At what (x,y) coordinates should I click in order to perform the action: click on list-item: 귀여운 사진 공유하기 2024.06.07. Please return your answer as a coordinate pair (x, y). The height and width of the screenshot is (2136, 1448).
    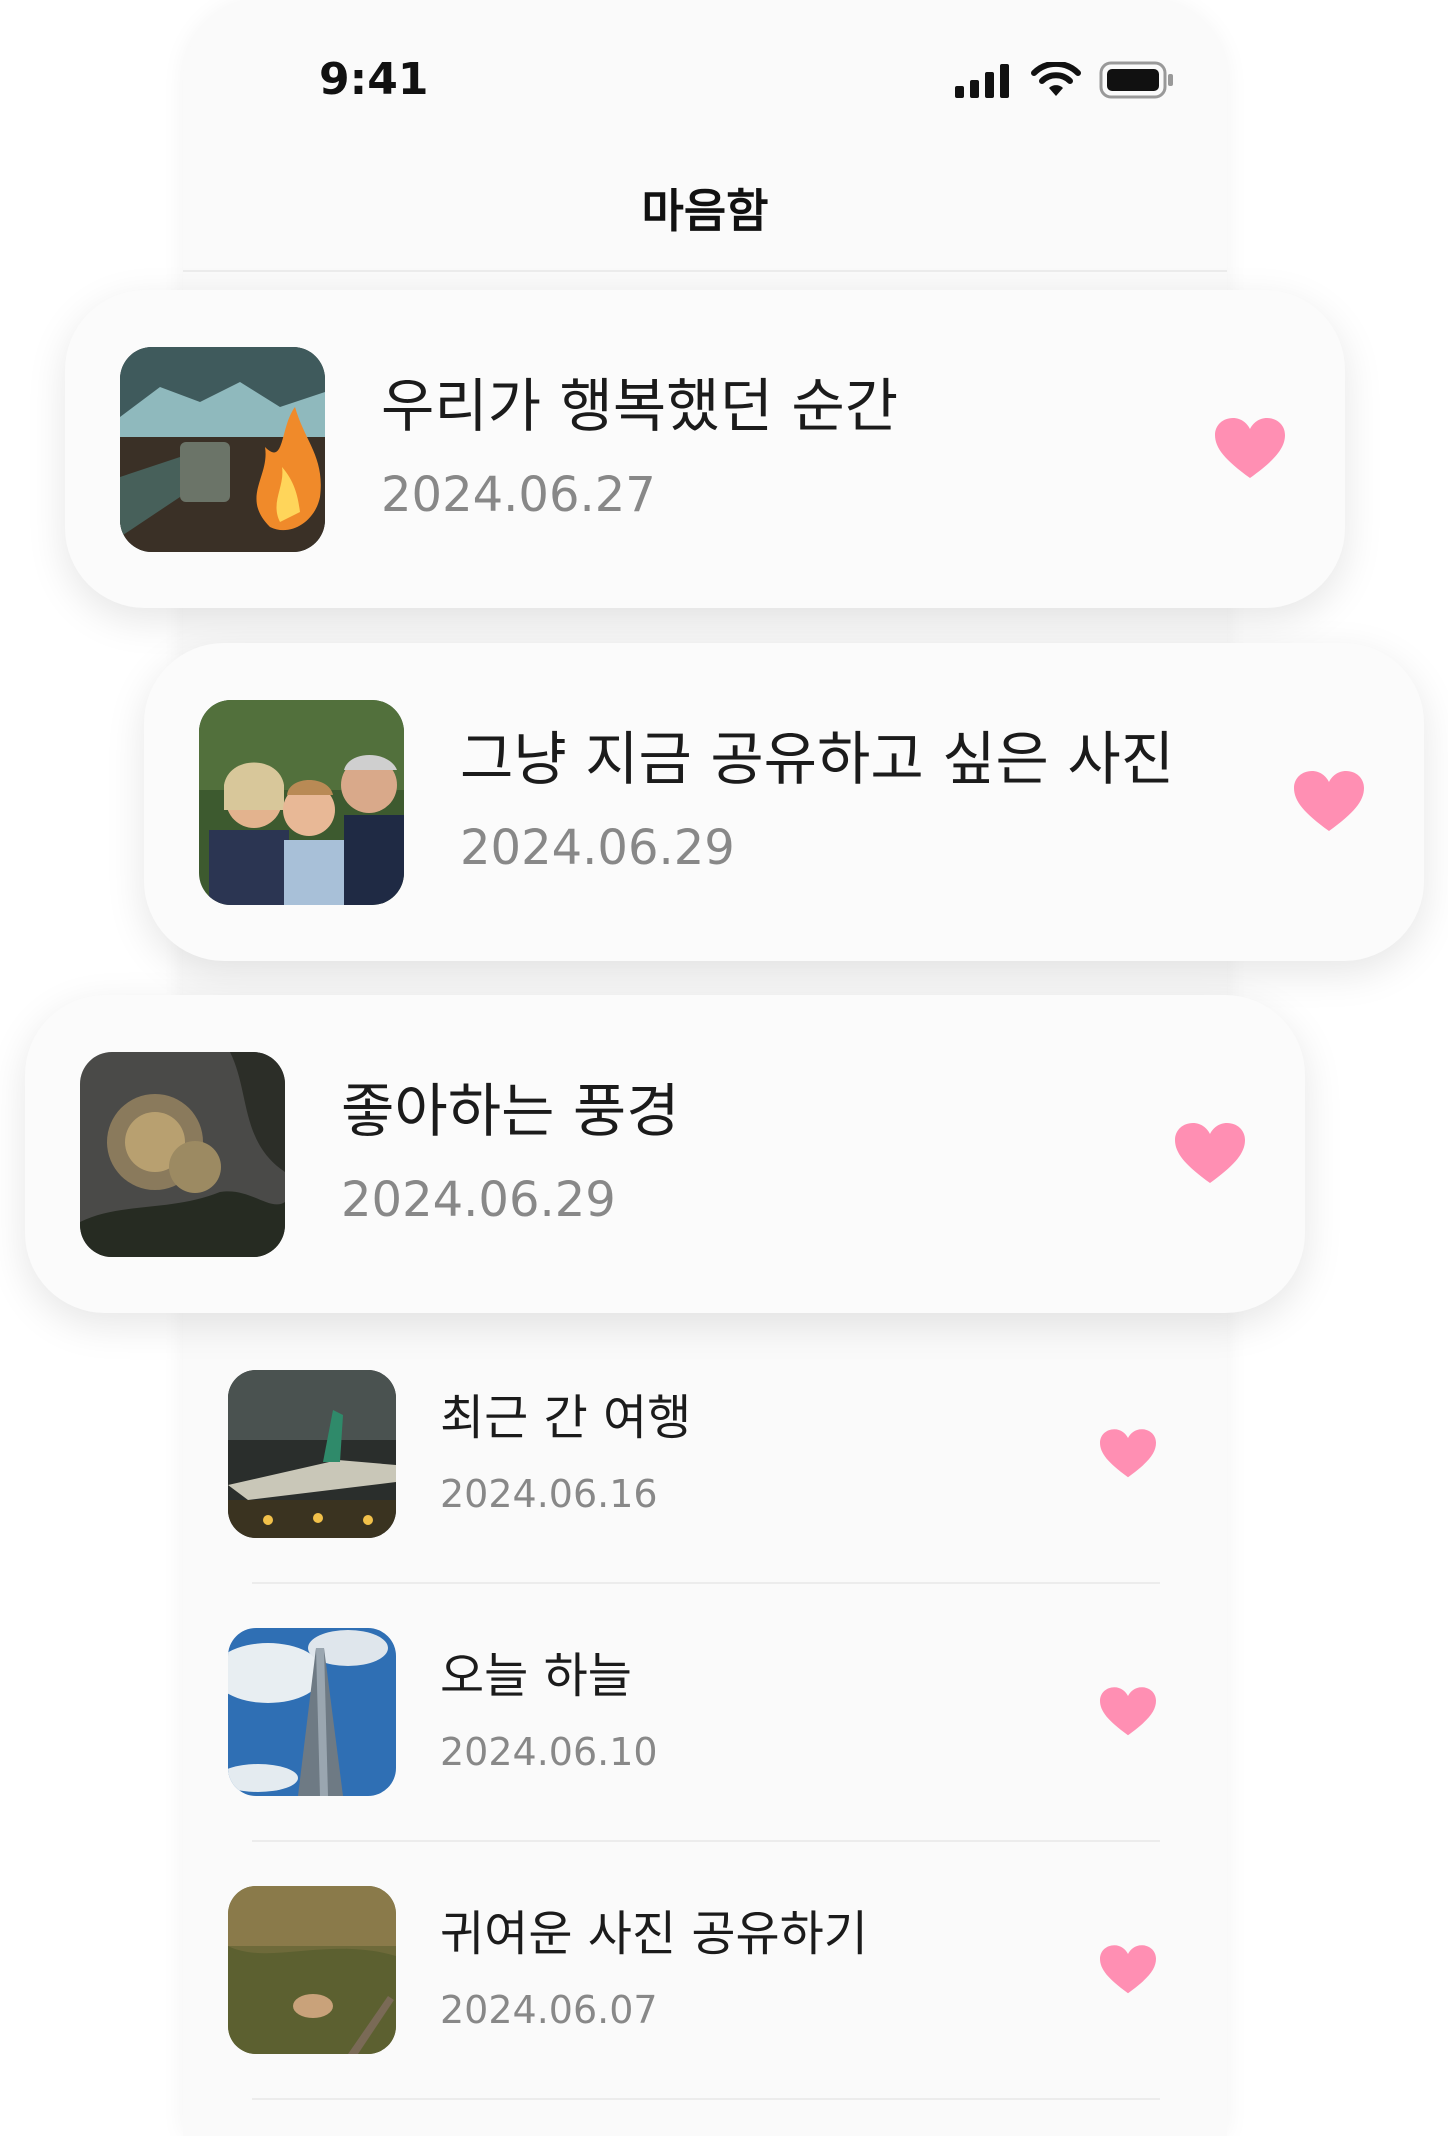
    Looking at the image, I should click on (695, 1970).